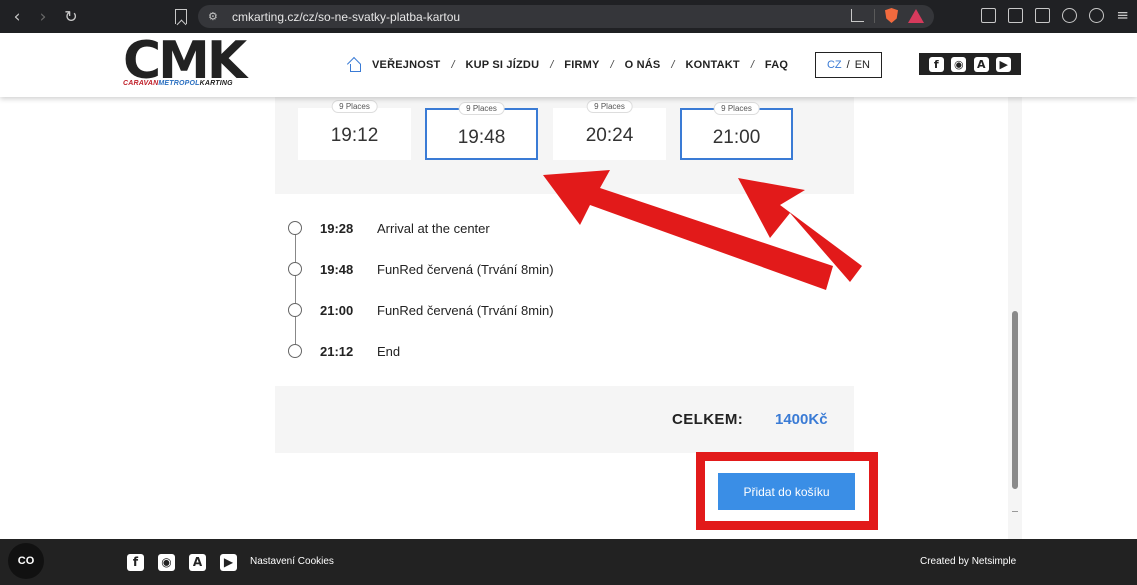 The image size is (1137, 585). I want to click on nav-item-o-nas: O NÁS, so click(643, 65).